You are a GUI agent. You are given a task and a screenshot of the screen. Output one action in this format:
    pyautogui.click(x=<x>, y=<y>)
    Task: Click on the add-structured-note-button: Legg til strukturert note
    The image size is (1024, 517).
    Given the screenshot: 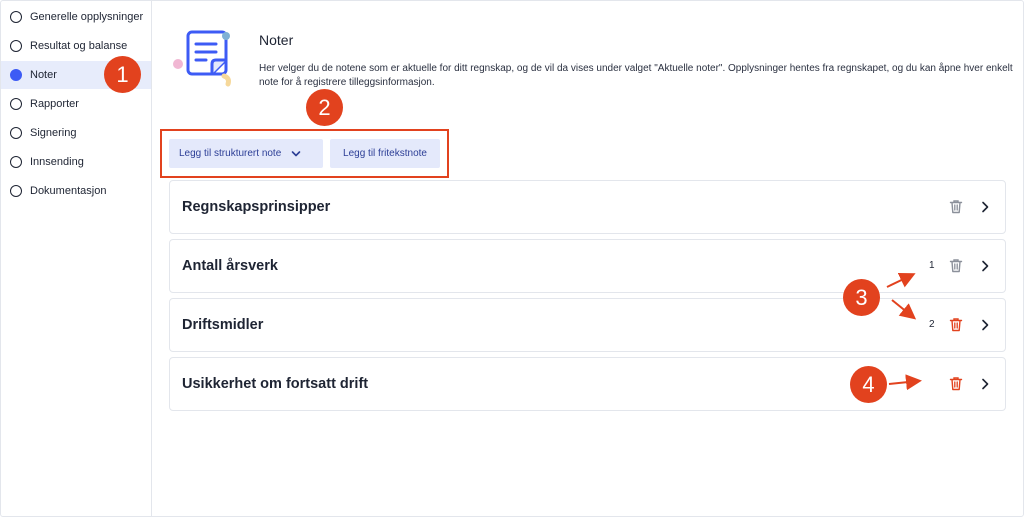 What is the action you would take?
    pyautogui.click(x=246, y=153)
    